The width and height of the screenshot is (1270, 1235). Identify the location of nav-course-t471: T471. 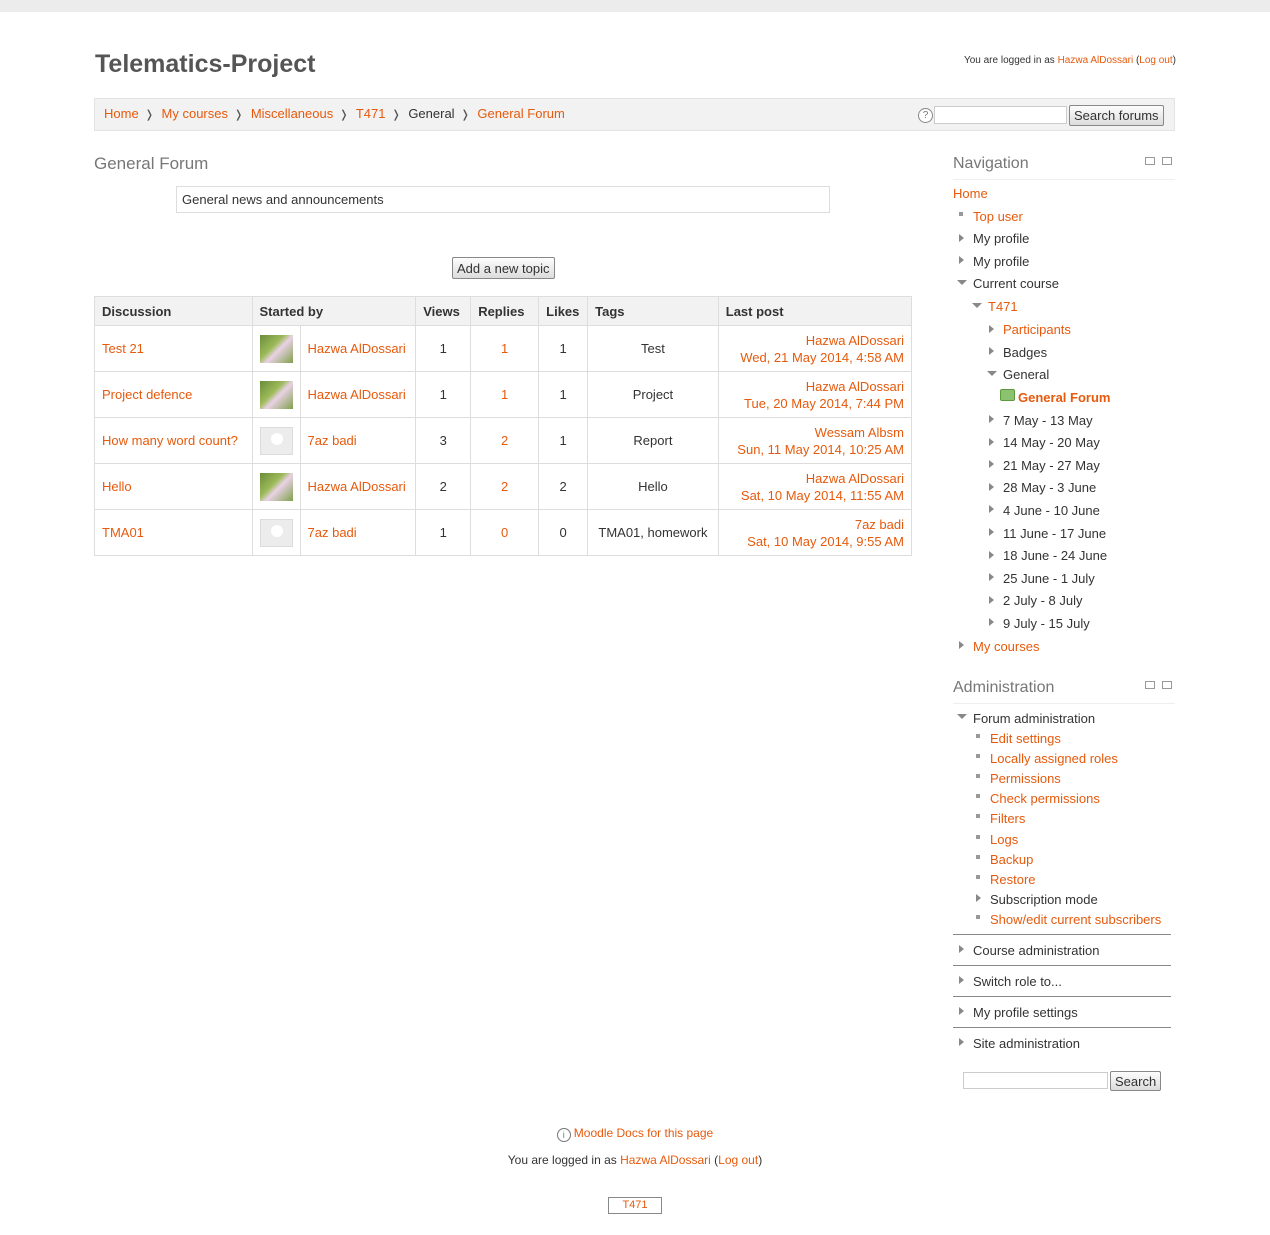
(1003, 306).